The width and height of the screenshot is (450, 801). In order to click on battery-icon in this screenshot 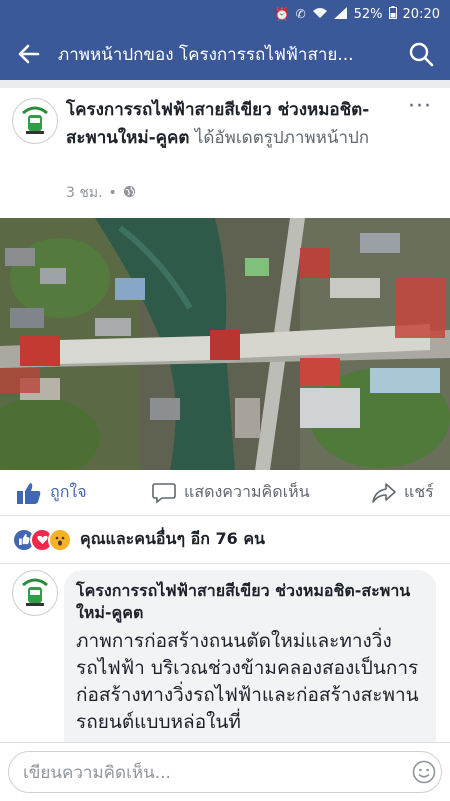, I will do `click(392, 14)`.